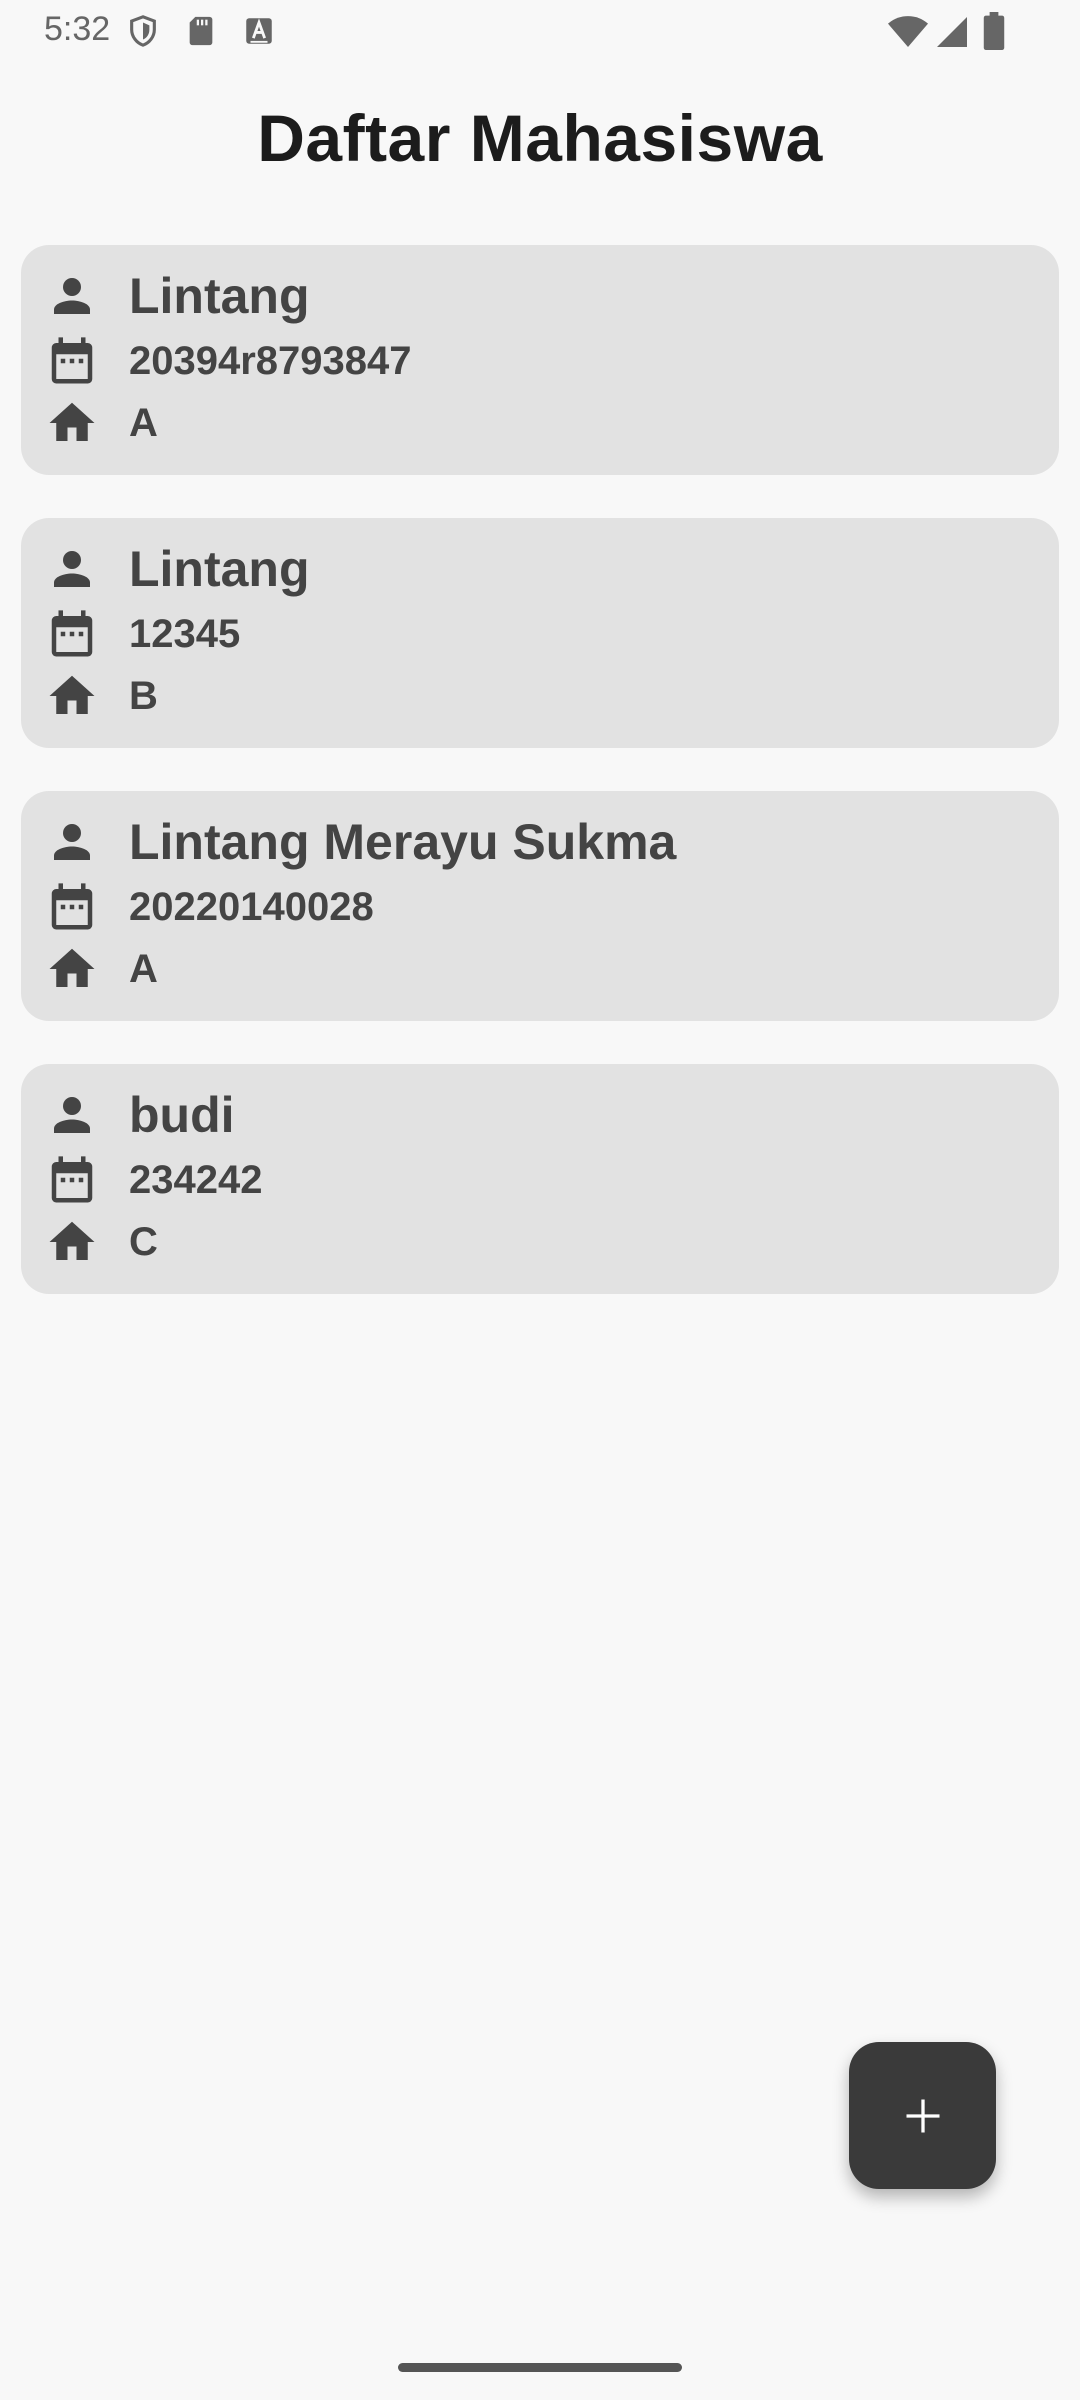  I want to click on student-class-row: B, so click(101, 696).